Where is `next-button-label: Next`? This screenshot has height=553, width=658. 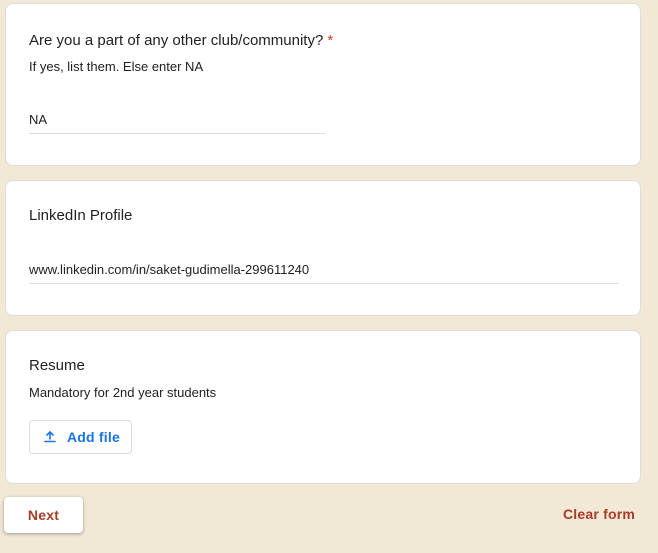 next-button-label: Next is located at coordinates (43, 515).